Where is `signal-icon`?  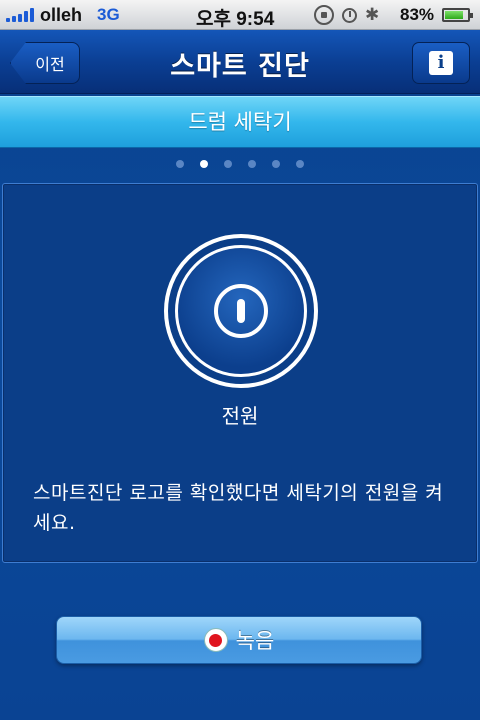
signal-icon is located at coordinates (20, 15).